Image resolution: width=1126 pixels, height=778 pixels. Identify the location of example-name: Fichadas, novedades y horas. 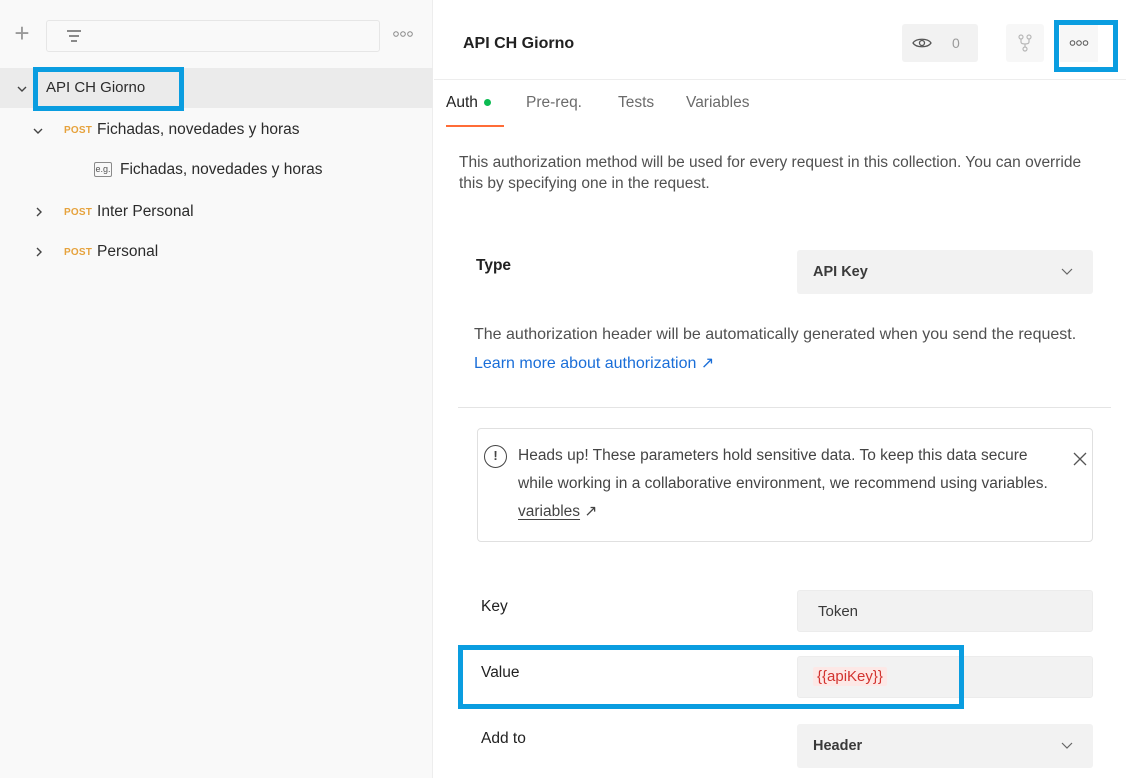
(221, 169).